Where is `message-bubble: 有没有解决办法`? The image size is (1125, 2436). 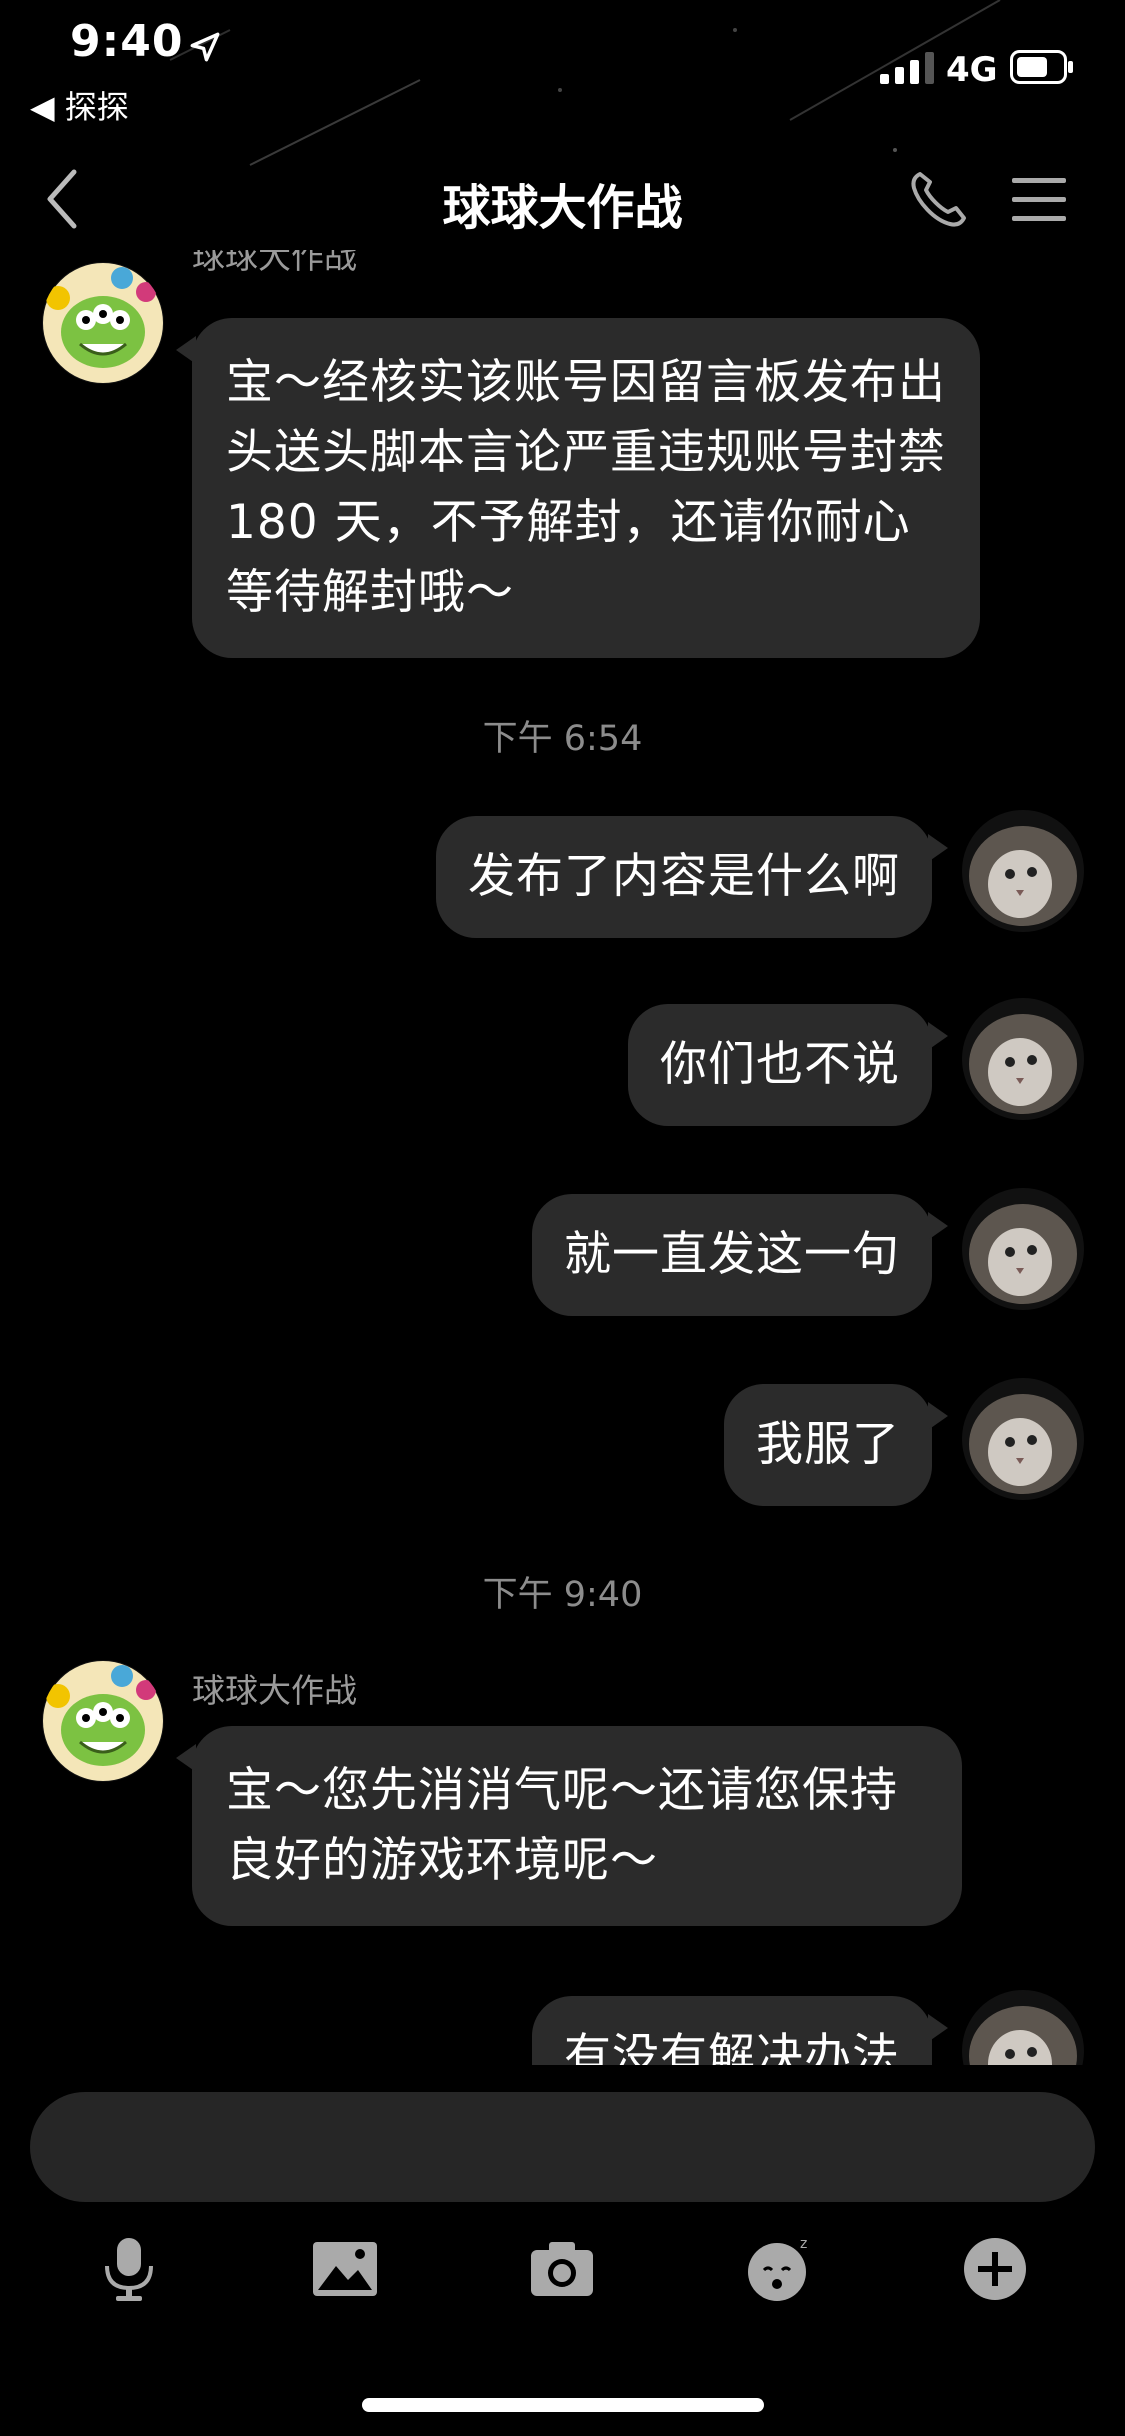
message-bubble: 有没有解决办法 is located at coordinates (740, 2030).